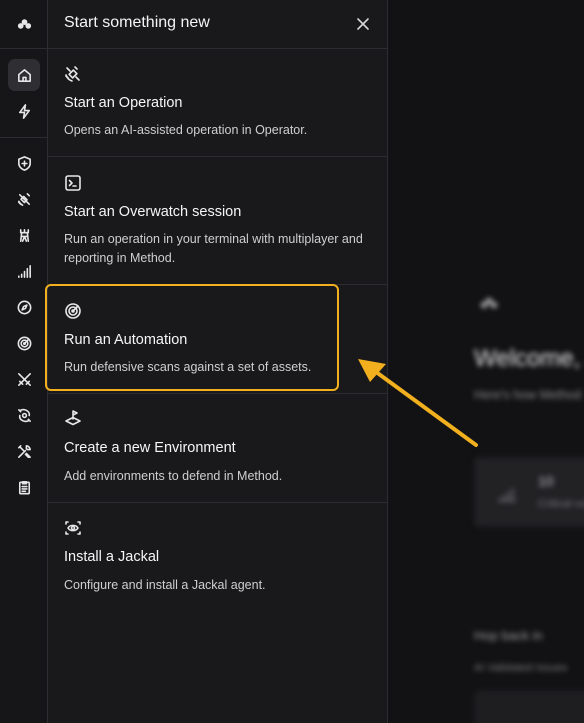  Describe the element at coordinates (521, 668) in the screenshot. I see `section-subtitle: AI Validated Issues` at that location.